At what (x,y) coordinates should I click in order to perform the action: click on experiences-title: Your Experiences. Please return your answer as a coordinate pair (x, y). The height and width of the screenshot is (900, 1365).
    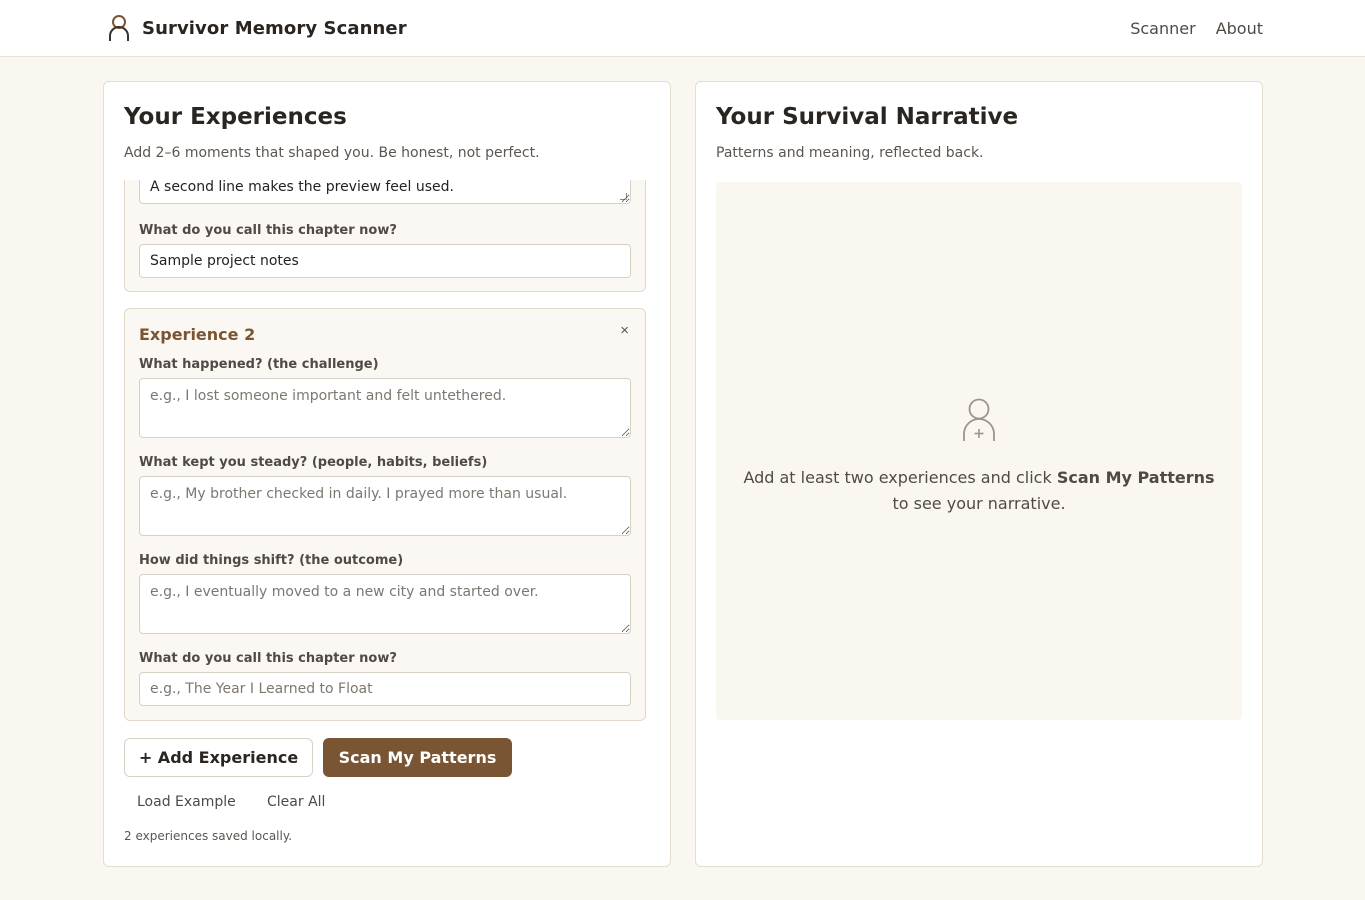
    Looking at the image, I should click on (235, 117).